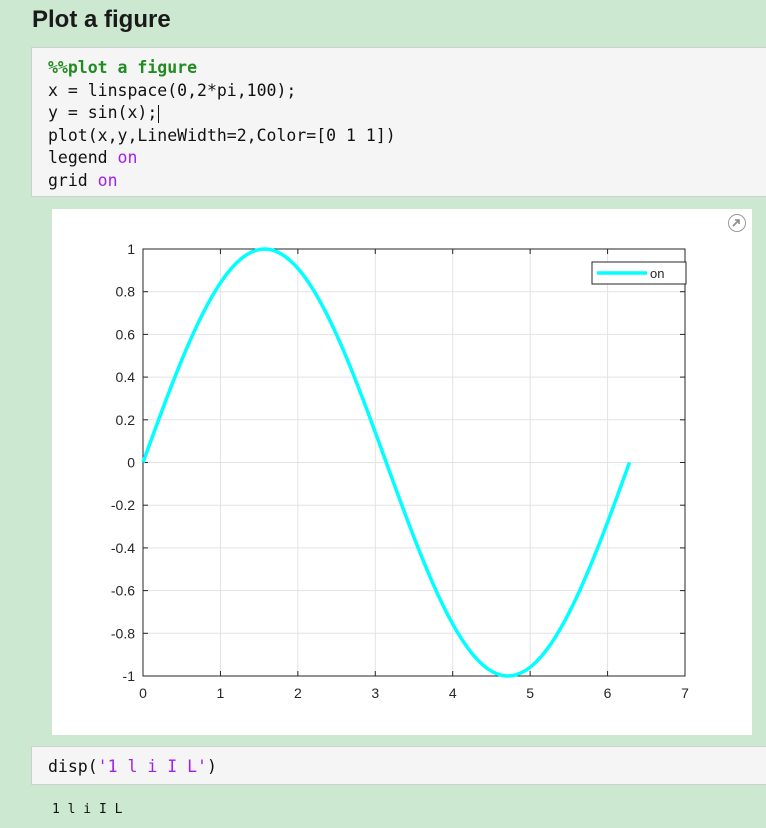 This screenshot has height=828, width=766. What do you see at coordinates (530, 693) in the screenshot?
I see `x-tick-label: 5` at bounding box center [530, 693].